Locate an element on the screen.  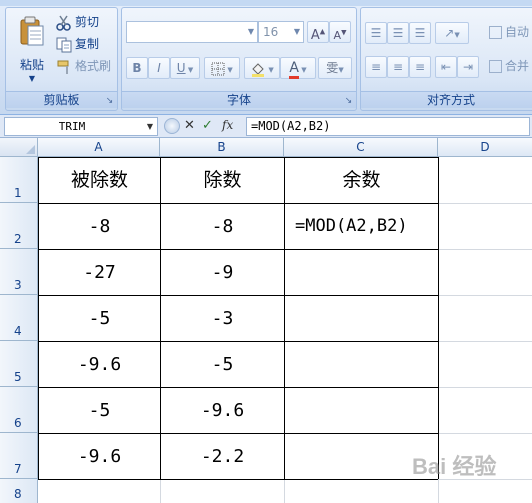
cell-b6: -9.6 is located at coordinates (222, 410).